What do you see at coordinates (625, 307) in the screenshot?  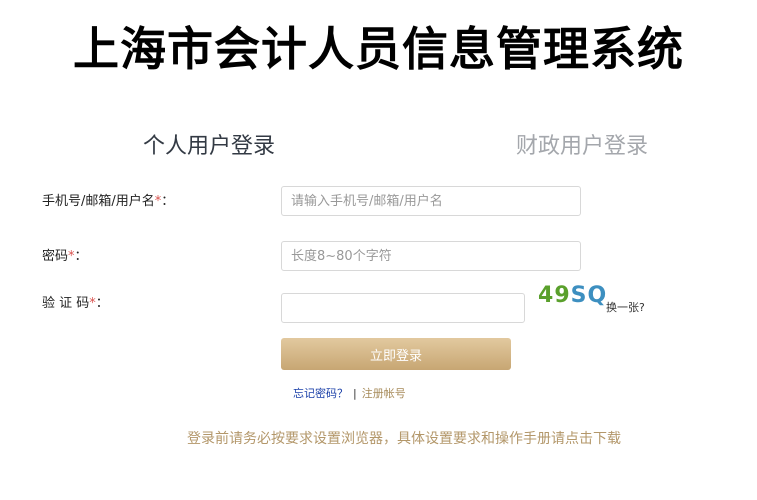 I see `captcha-refresh-link: 换一张?` at bounding box center [625, 307].